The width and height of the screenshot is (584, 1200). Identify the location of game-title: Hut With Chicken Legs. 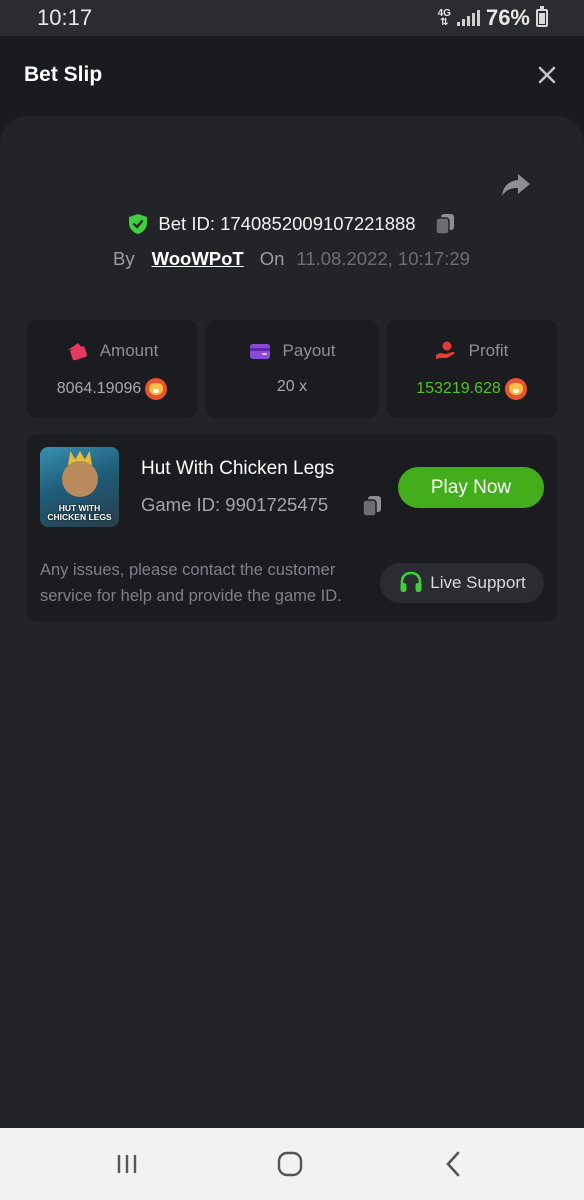
(238, 468).